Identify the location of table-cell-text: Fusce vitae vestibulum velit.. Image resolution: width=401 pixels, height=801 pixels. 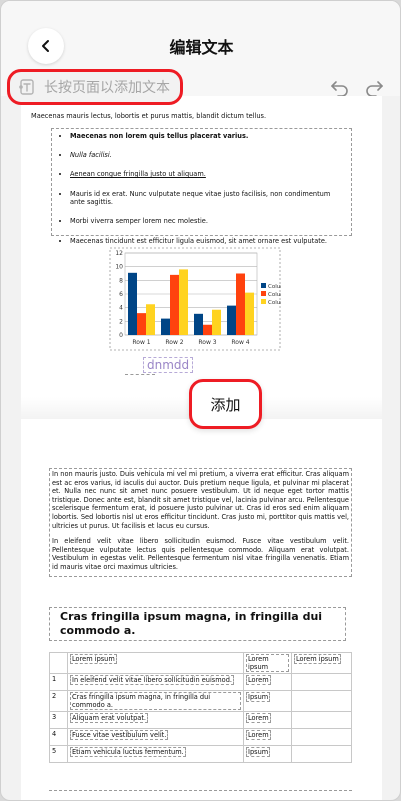
(119, 735).